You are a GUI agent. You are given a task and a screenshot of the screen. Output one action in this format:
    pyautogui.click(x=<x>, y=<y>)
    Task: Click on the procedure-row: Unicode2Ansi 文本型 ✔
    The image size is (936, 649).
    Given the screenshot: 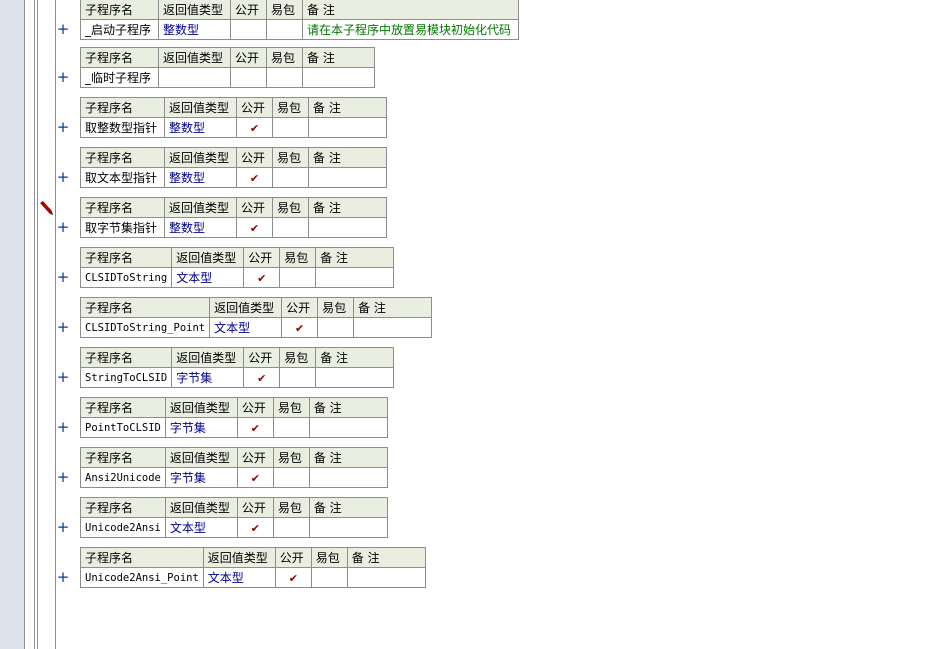 What is the action you would take?
    pyautogui.click(x=234, y=527)
    